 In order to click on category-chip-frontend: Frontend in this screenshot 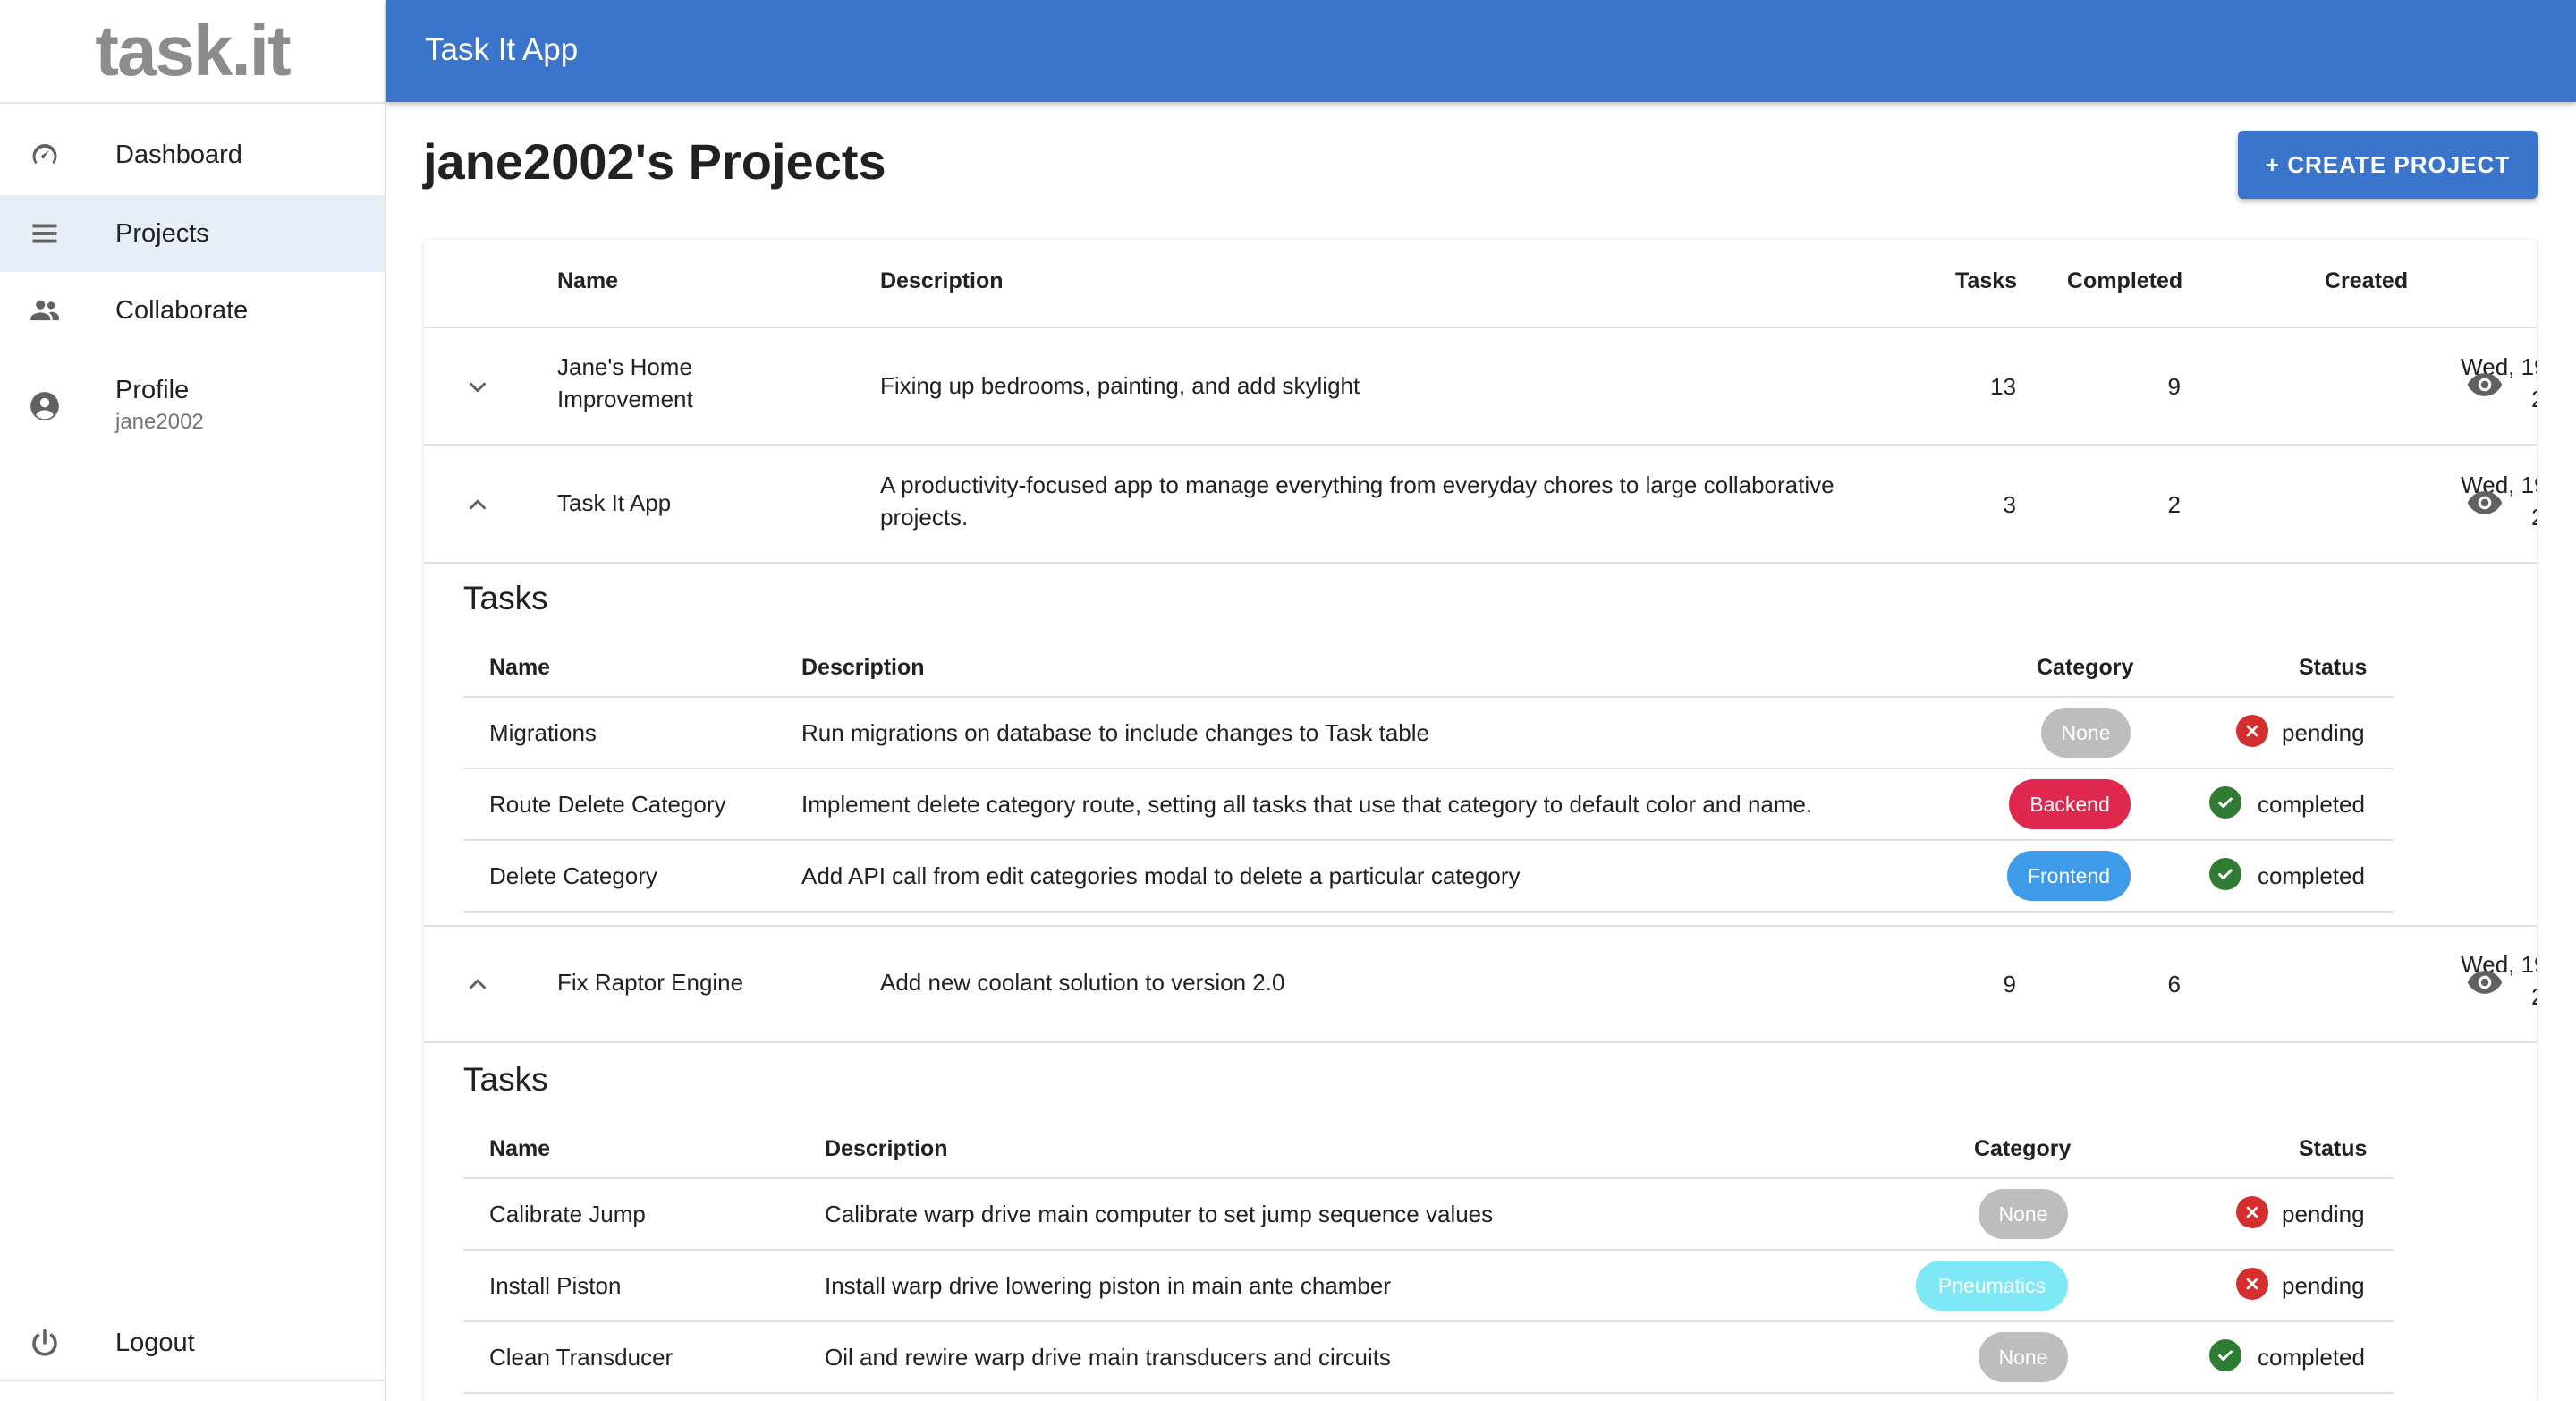, I will do `click(2069, 876)`.